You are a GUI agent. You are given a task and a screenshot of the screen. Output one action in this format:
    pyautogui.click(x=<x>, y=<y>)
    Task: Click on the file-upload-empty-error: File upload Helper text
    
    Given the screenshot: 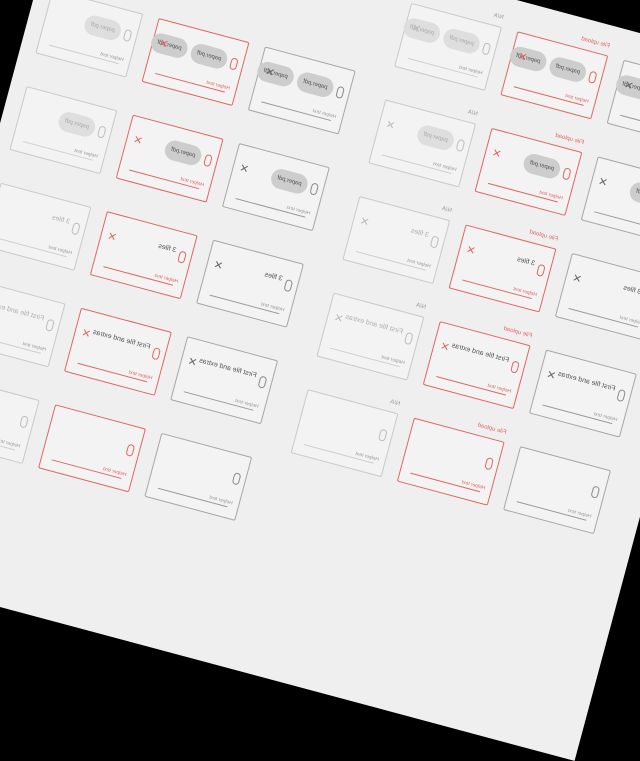 What is the action you would take?
    pyautogui.click(x=451, y=461)
    